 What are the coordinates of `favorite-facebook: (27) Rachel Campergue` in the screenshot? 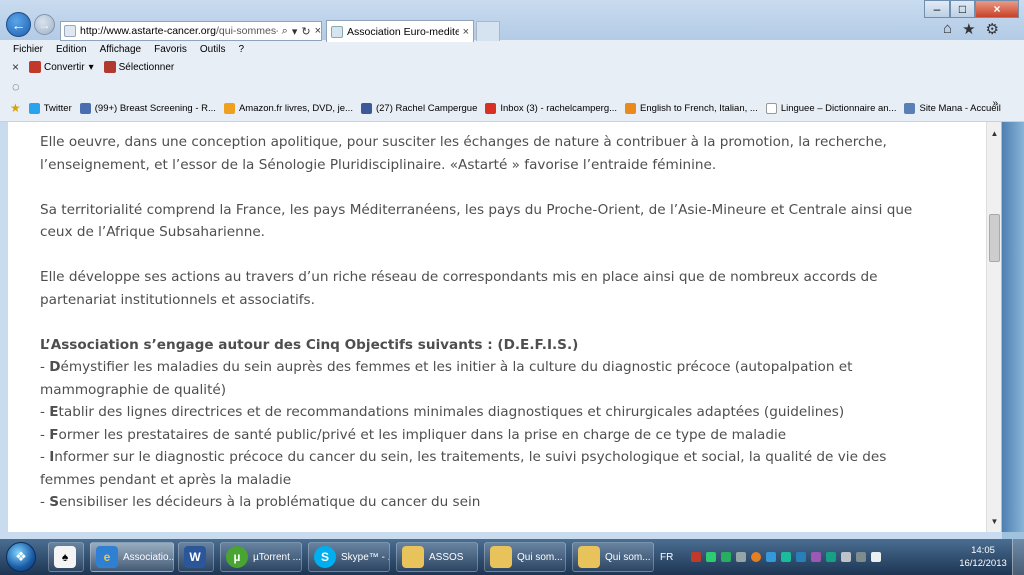 It's located at (418, 108).